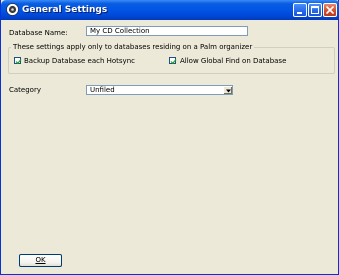 The height and width of the screenshot is (275, 339). I want to click on palm-app-icon, so click(12, 9).